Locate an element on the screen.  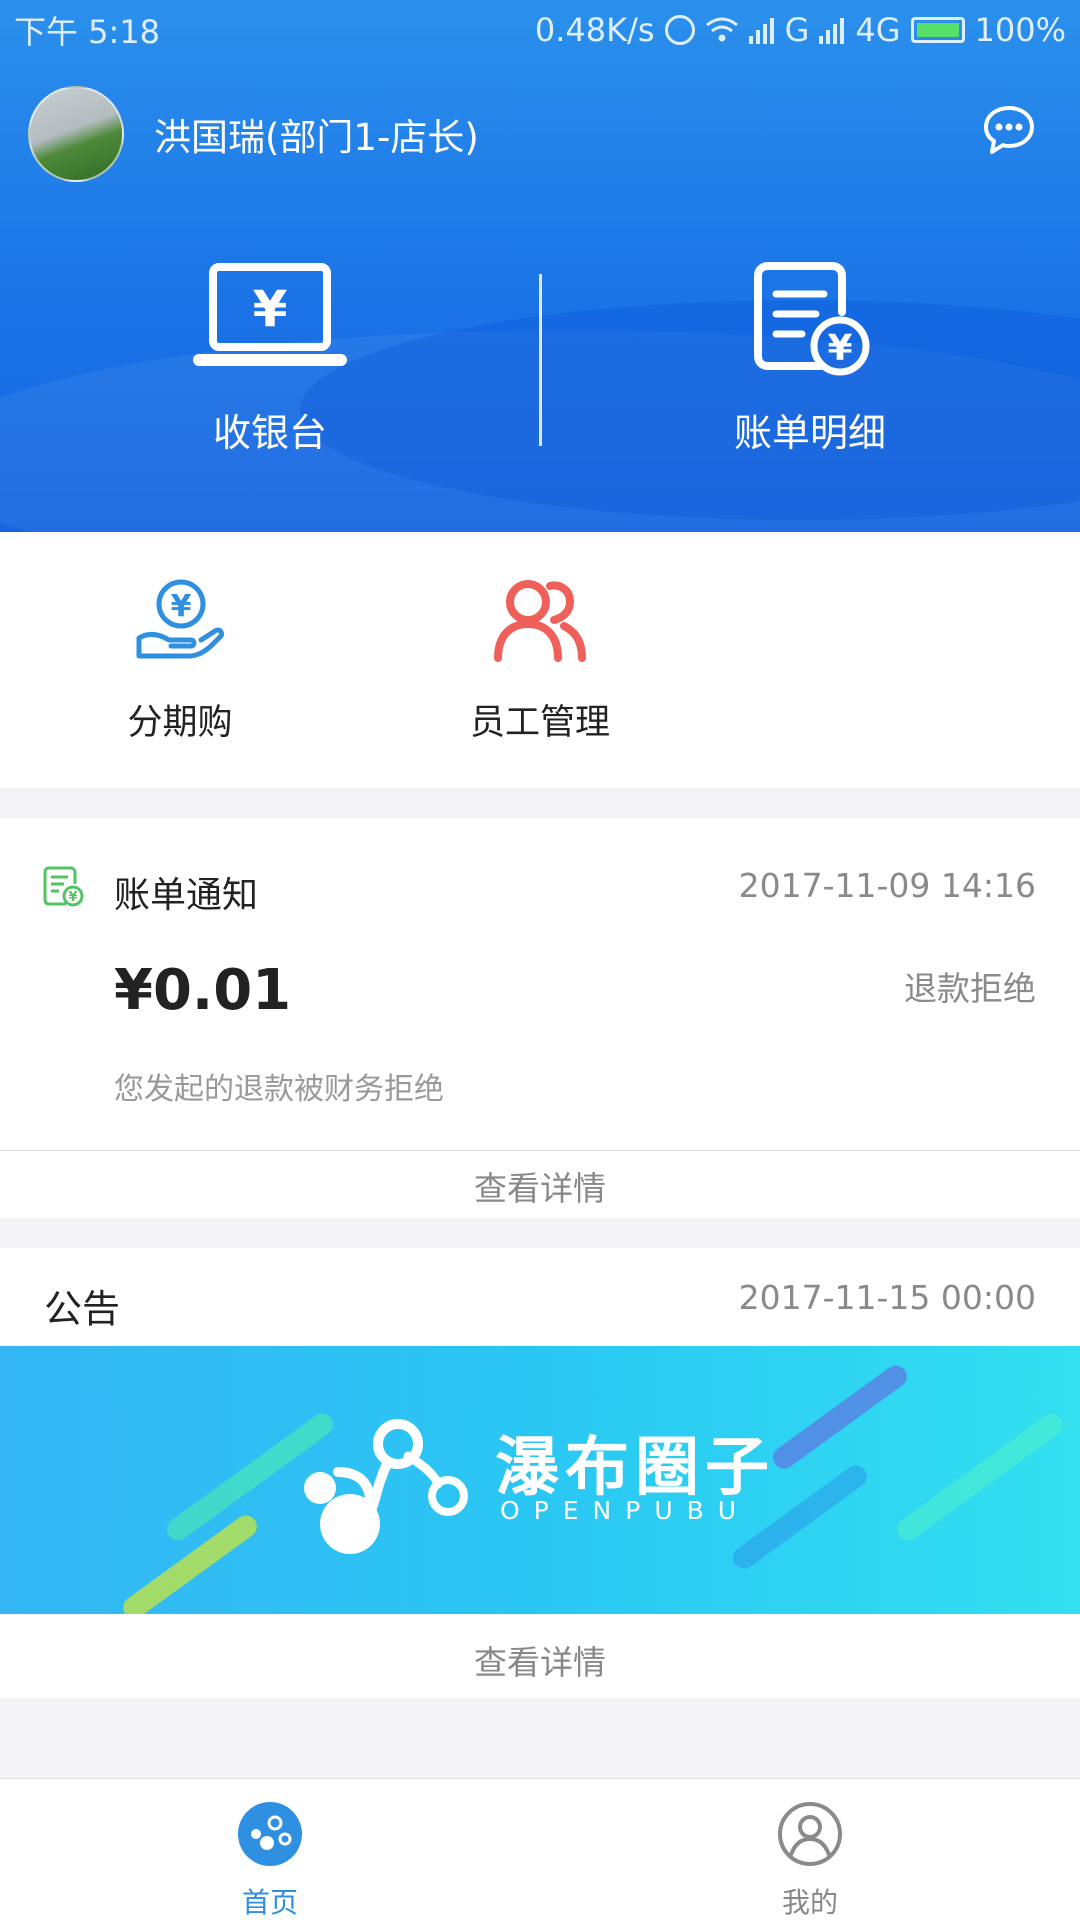
bill-amount: ¥0.01 is located at coordinates (203, 990).